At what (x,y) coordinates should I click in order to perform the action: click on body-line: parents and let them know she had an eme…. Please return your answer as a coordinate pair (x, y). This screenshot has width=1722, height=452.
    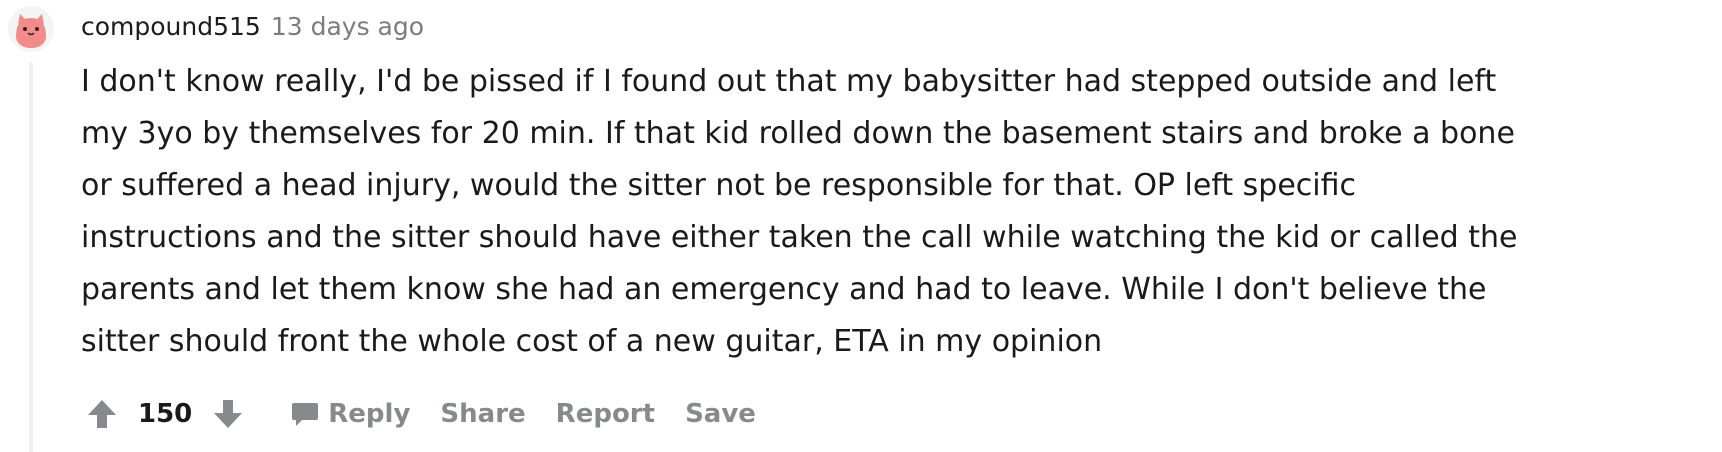
    Looking at the image, I should click on (784, 289).